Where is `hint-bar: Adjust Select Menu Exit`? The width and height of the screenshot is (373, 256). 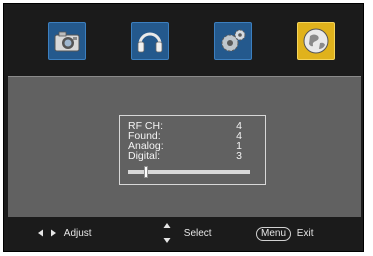
hint-bar: Adjust Select Menu Exit is located at coordinates (184, 233).